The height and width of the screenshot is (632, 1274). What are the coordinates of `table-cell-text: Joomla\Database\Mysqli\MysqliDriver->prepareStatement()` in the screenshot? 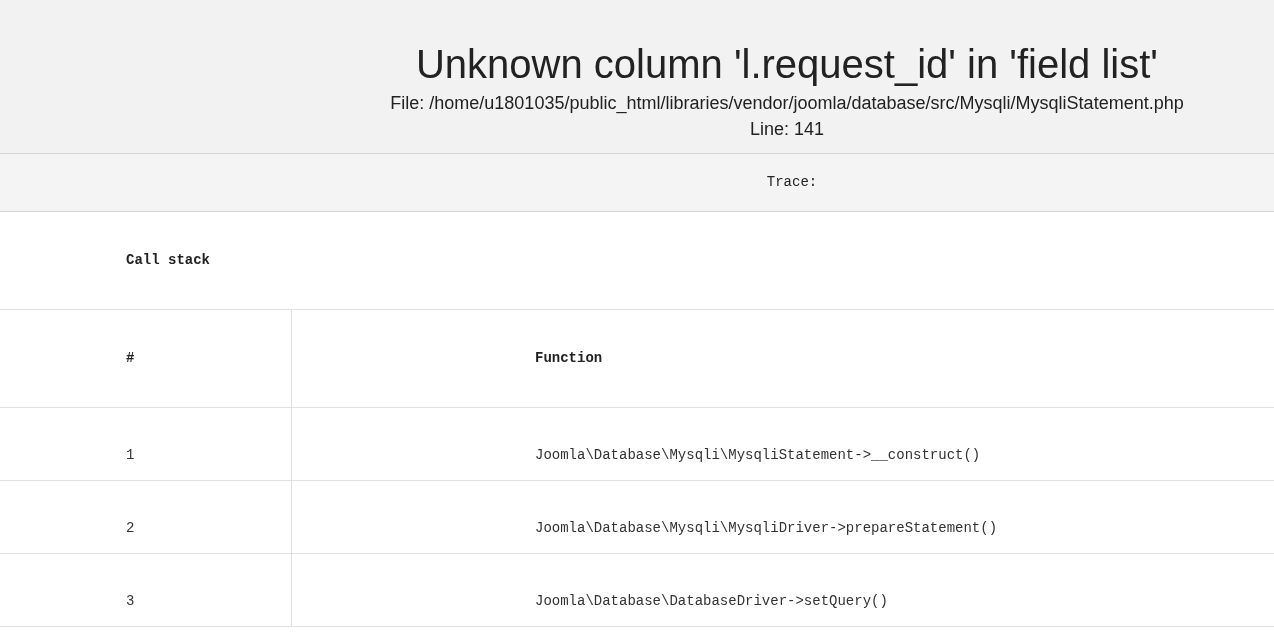 It's located at (766, 528).